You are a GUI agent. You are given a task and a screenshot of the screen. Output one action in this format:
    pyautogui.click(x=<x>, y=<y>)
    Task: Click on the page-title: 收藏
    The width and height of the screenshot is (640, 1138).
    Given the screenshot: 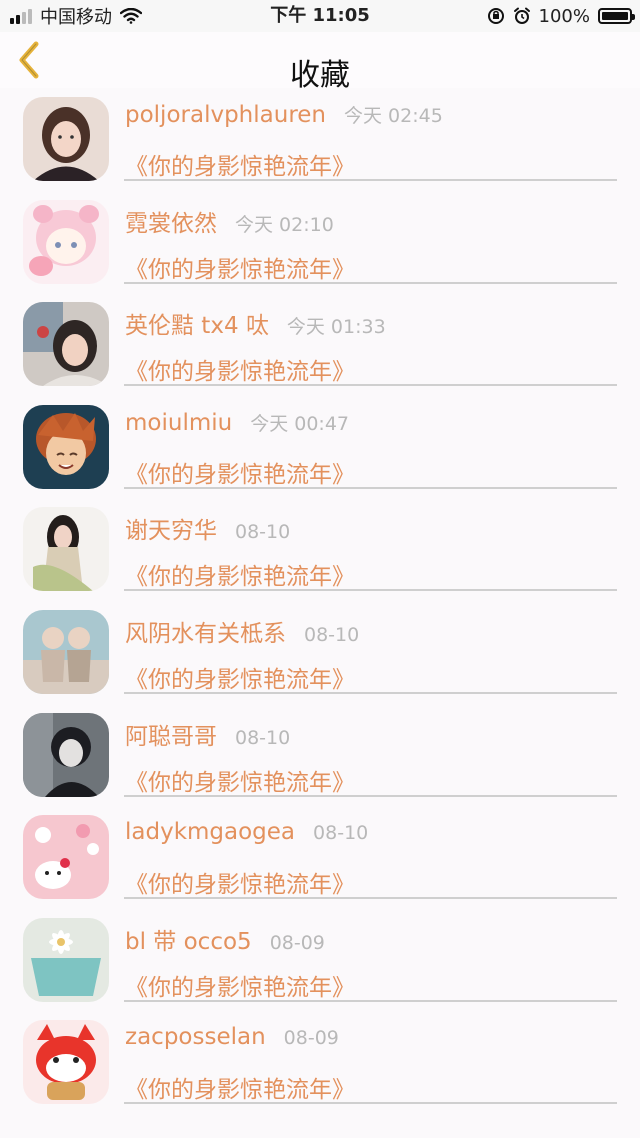 What is the action you would take?
    pyautogui.click(x=320, y=75)
    